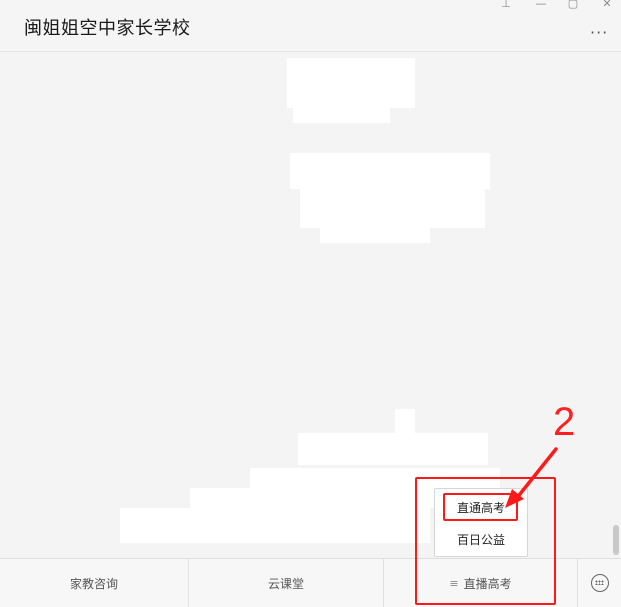 The width and height of the screenshot is (621, 607). What do you see at coordinates (616, 540) in the screenshot?
I see `scrollbar-thumb` at bounding box center [616, 540].